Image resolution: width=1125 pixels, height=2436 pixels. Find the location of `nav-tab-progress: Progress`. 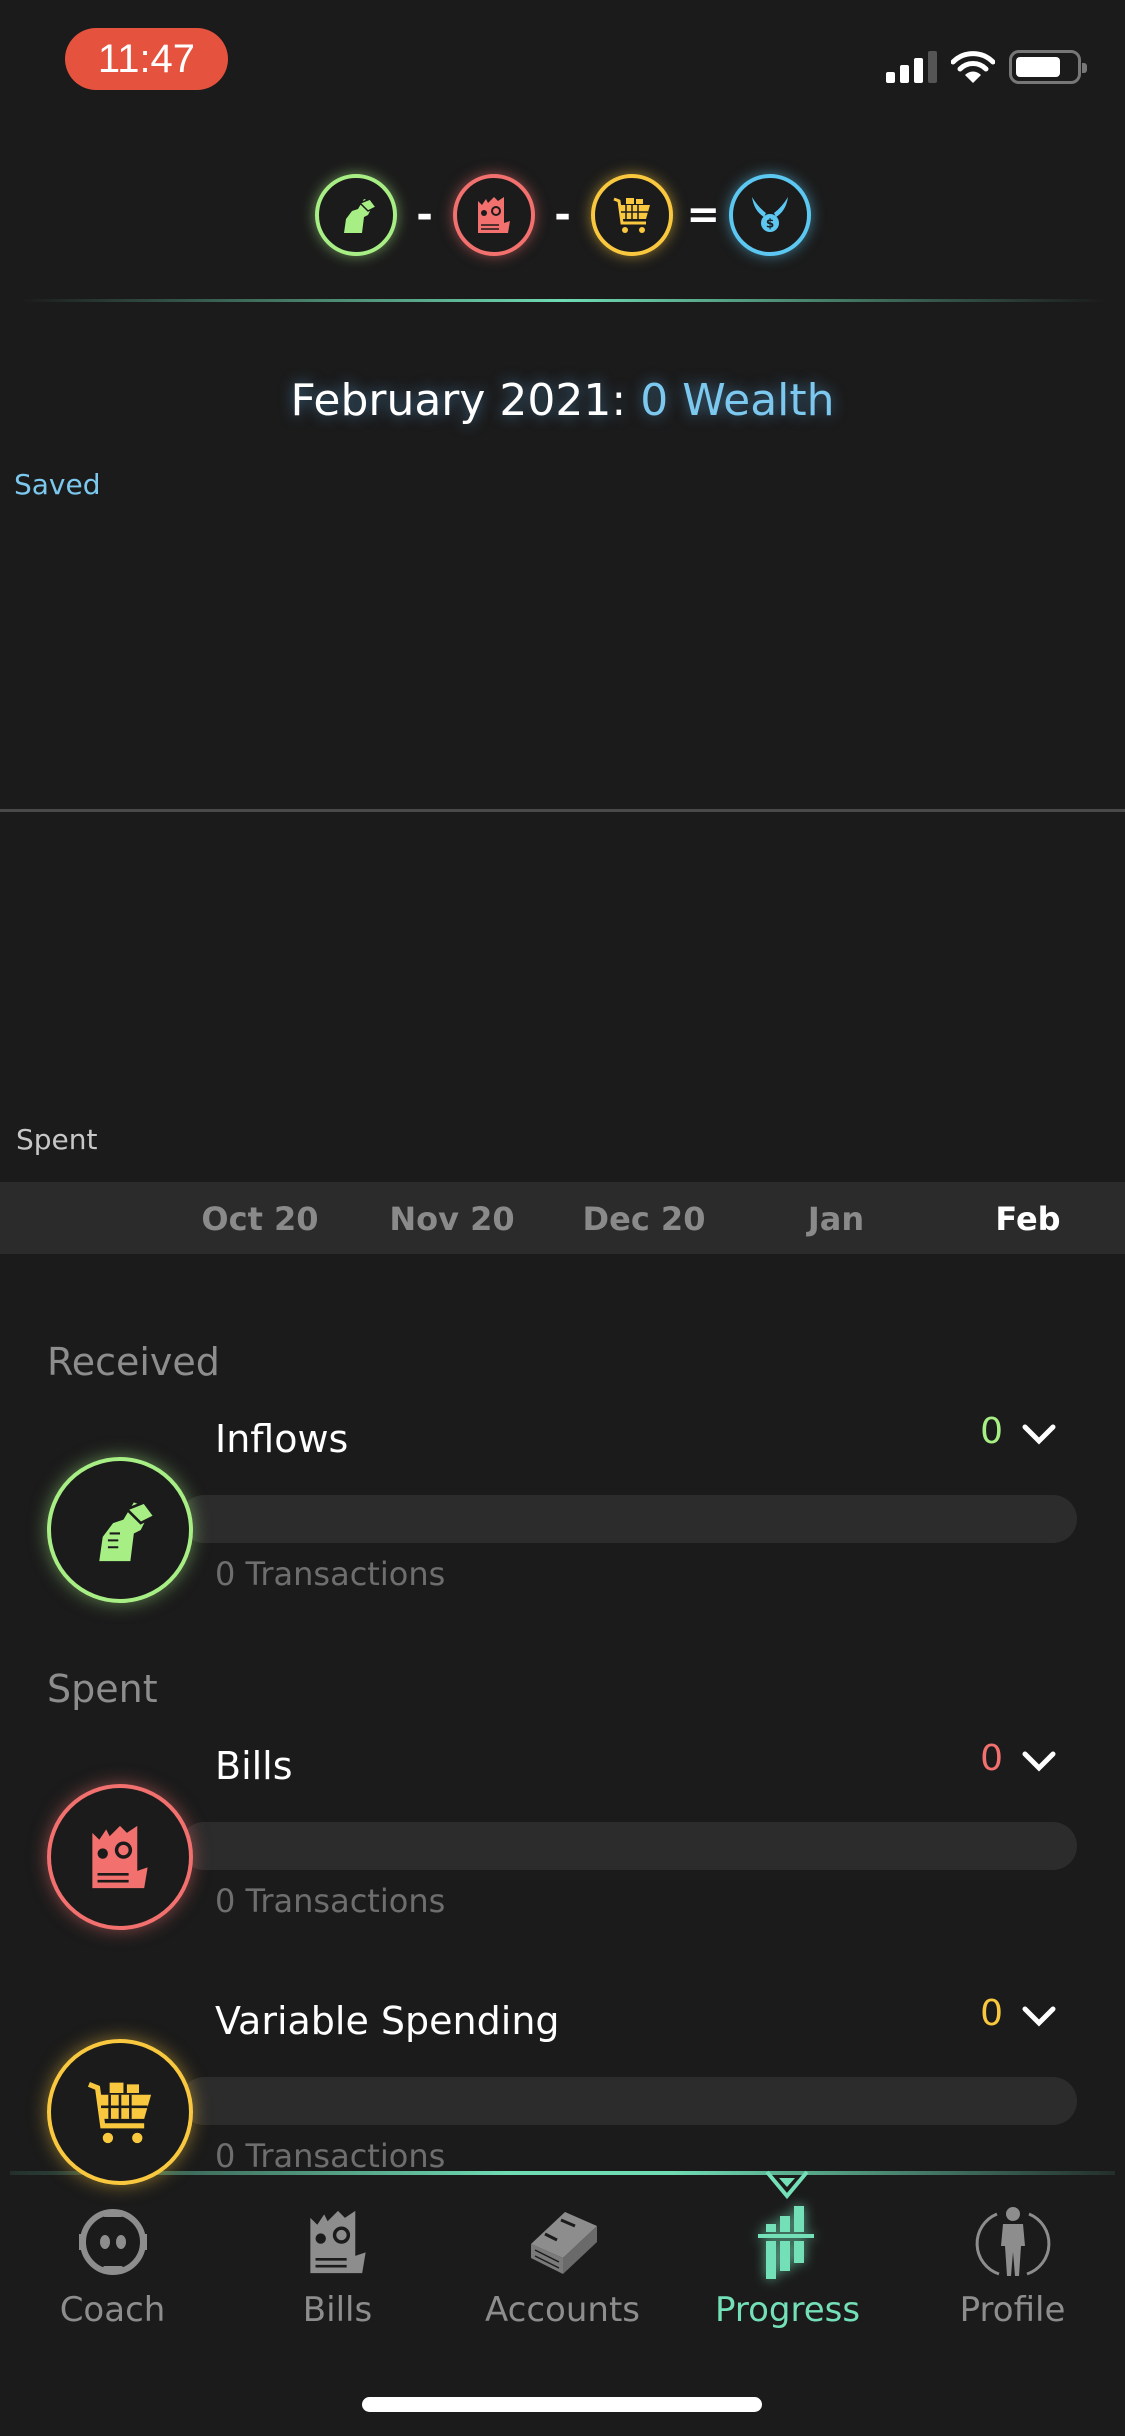

nav-tab-progress: Progress is located at coordinates (787, 2260).